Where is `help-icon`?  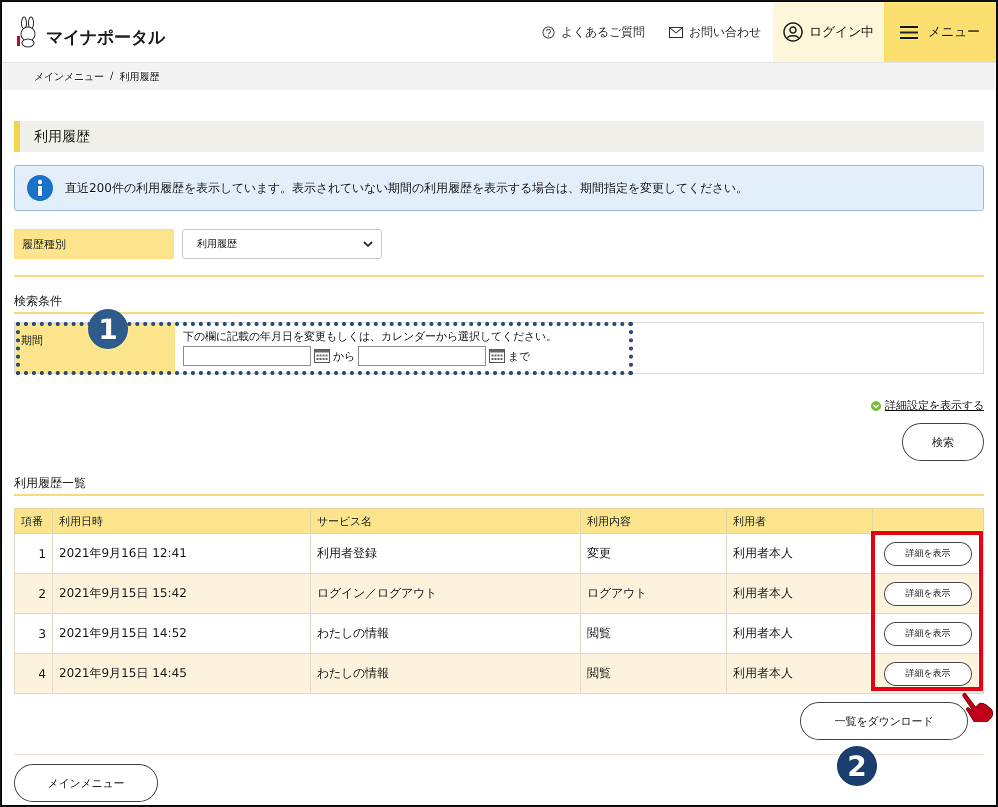
help-icon is located at coordinates (548, 32).